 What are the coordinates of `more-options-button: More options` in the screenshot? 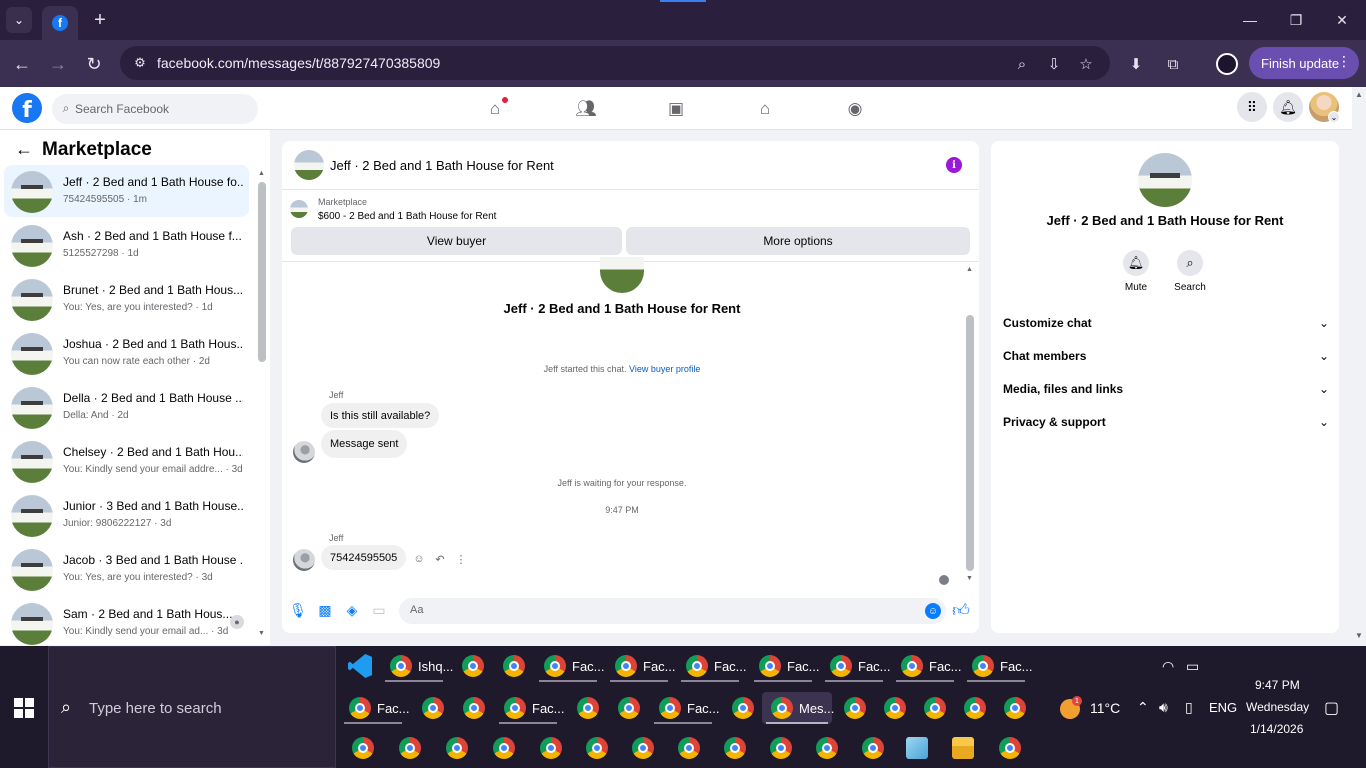 It's located at (798, 241).